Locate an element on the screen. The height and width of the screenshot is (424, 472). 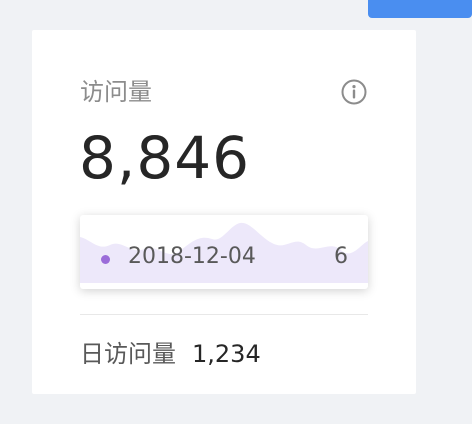
card-divider is located at coordinates (224, 314).